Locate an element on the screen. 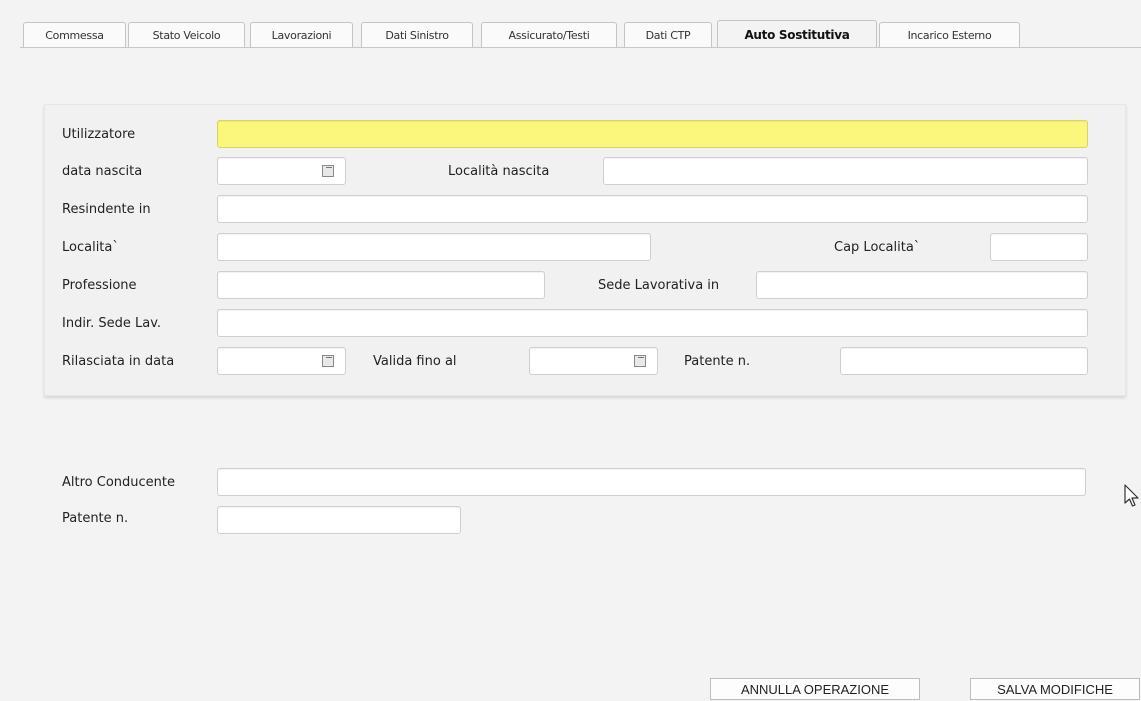  residente-label: Resindente in is located at coordinates (106, 209).